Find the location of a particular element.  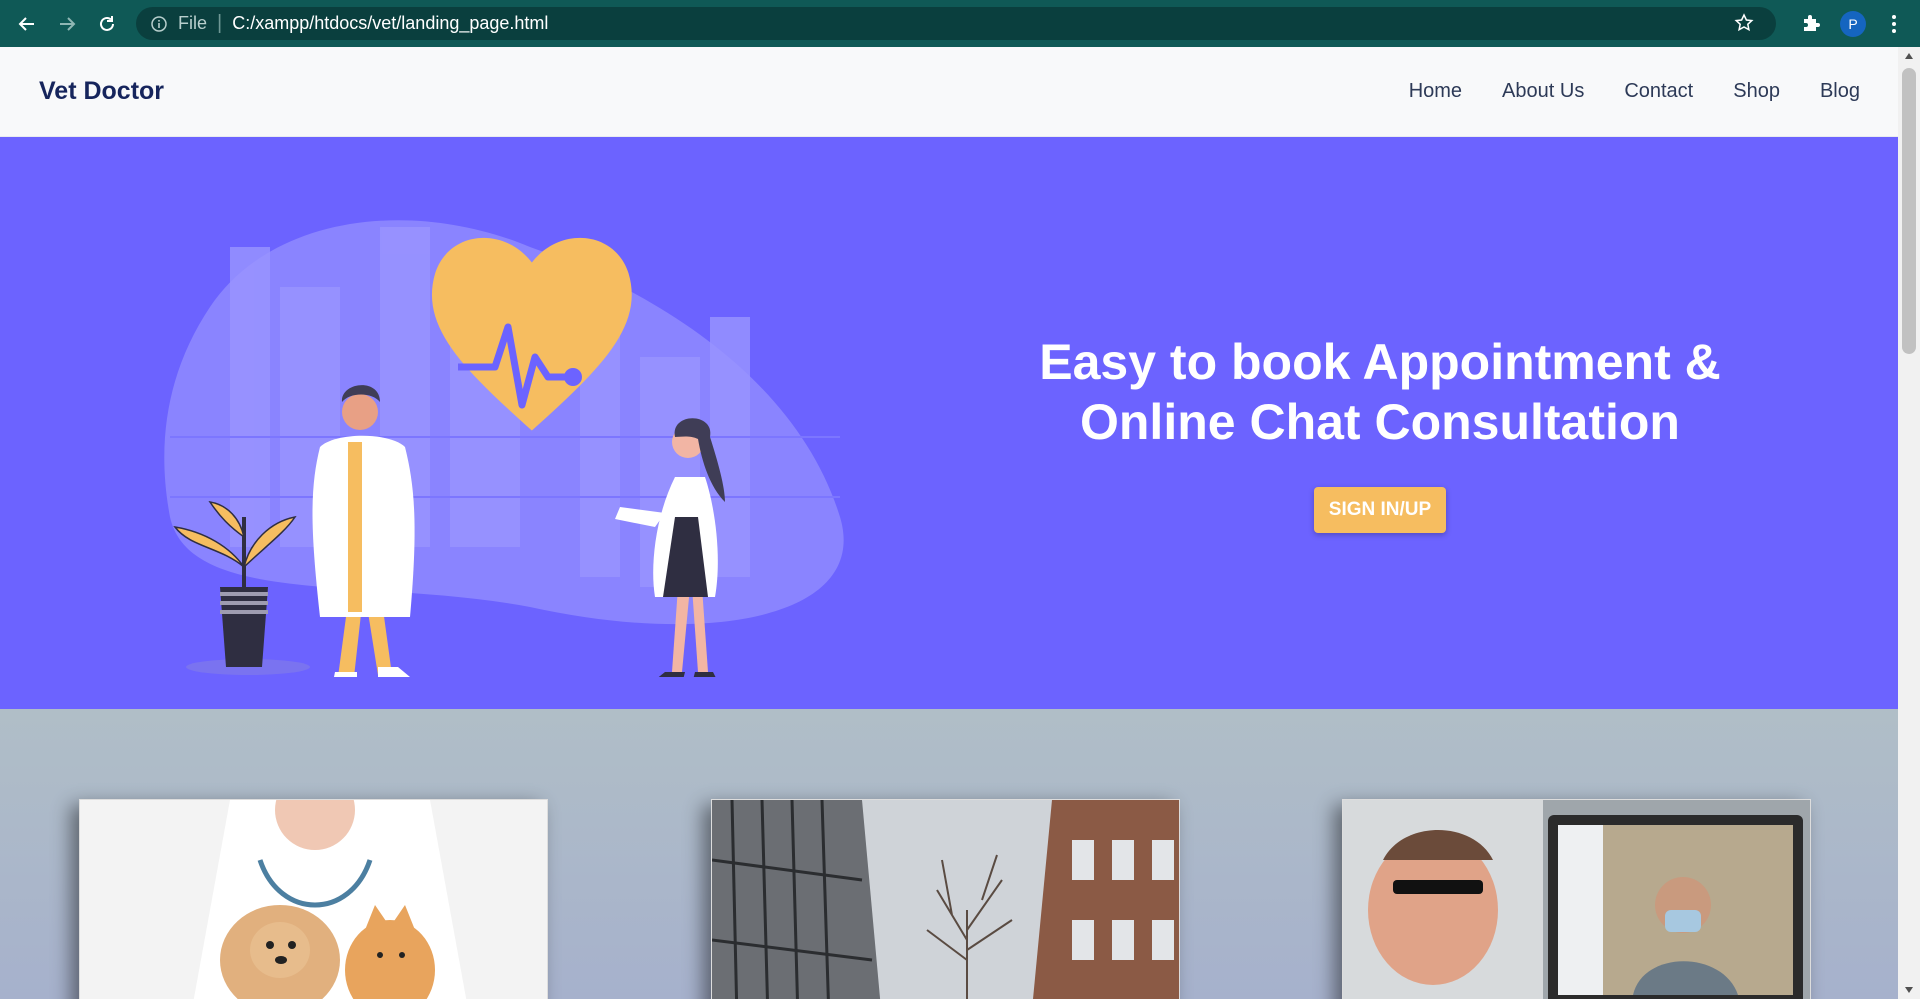

brand-logo: Vet Doctor is located at coordinates (101, 91).